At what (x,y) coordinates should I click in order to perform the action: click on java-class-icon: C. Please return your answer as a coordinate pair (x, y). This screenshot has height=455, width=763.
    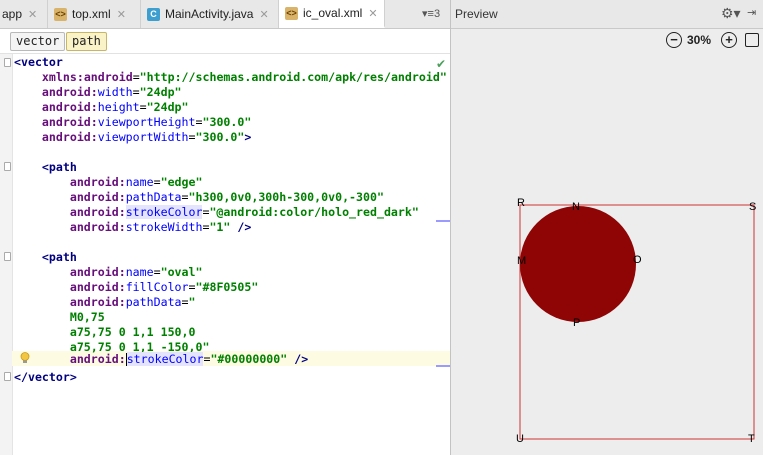
    Looking at the image, I should click on (153, 14).